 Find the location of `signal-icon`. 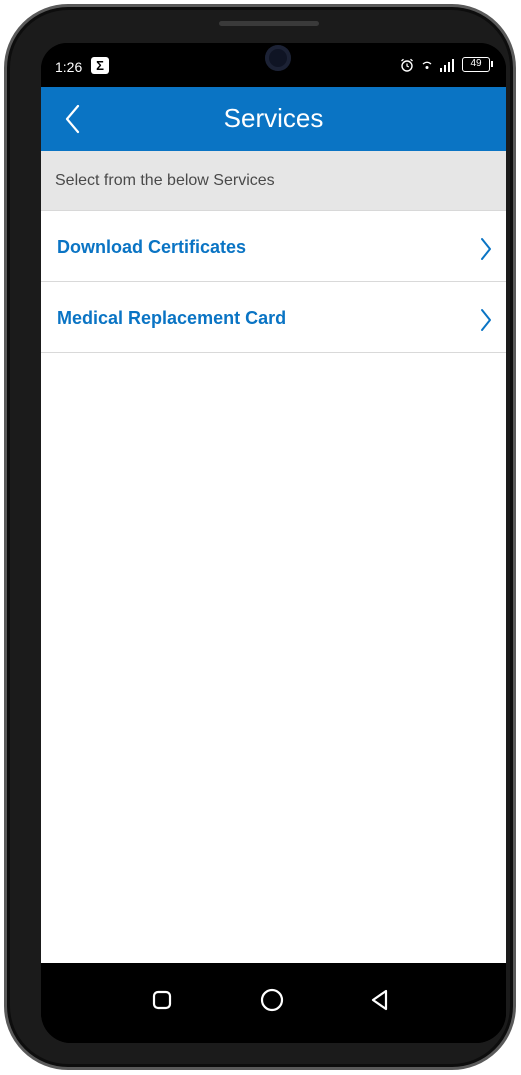

signal-icon is located at coordinates (447, 65).